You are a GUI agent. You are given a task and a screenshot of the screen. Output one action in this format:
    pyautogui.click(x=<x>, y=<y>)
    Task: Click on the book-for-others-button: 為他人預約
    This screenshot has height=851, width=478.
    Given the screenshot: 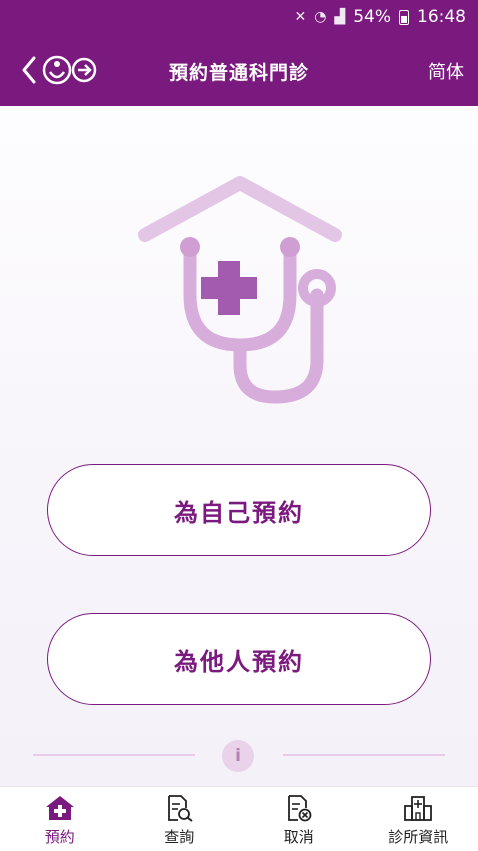 What is the action you would take?
    pyautogui.click(x=239, y=659)
    